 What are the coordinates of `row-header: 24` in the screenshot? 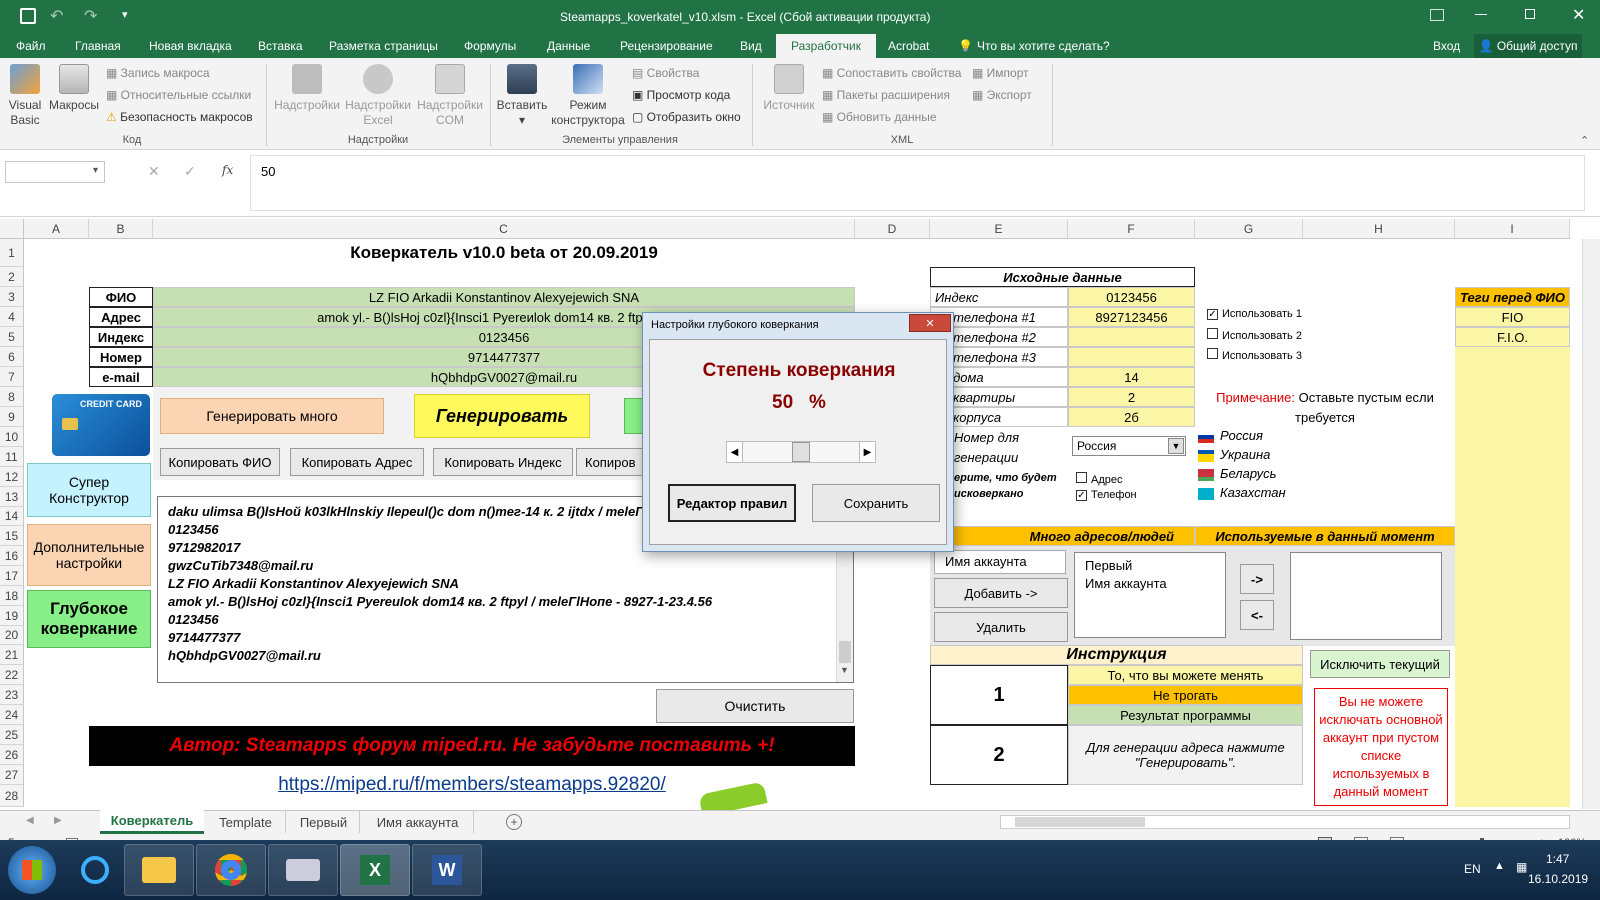 It's located at (12, 715).